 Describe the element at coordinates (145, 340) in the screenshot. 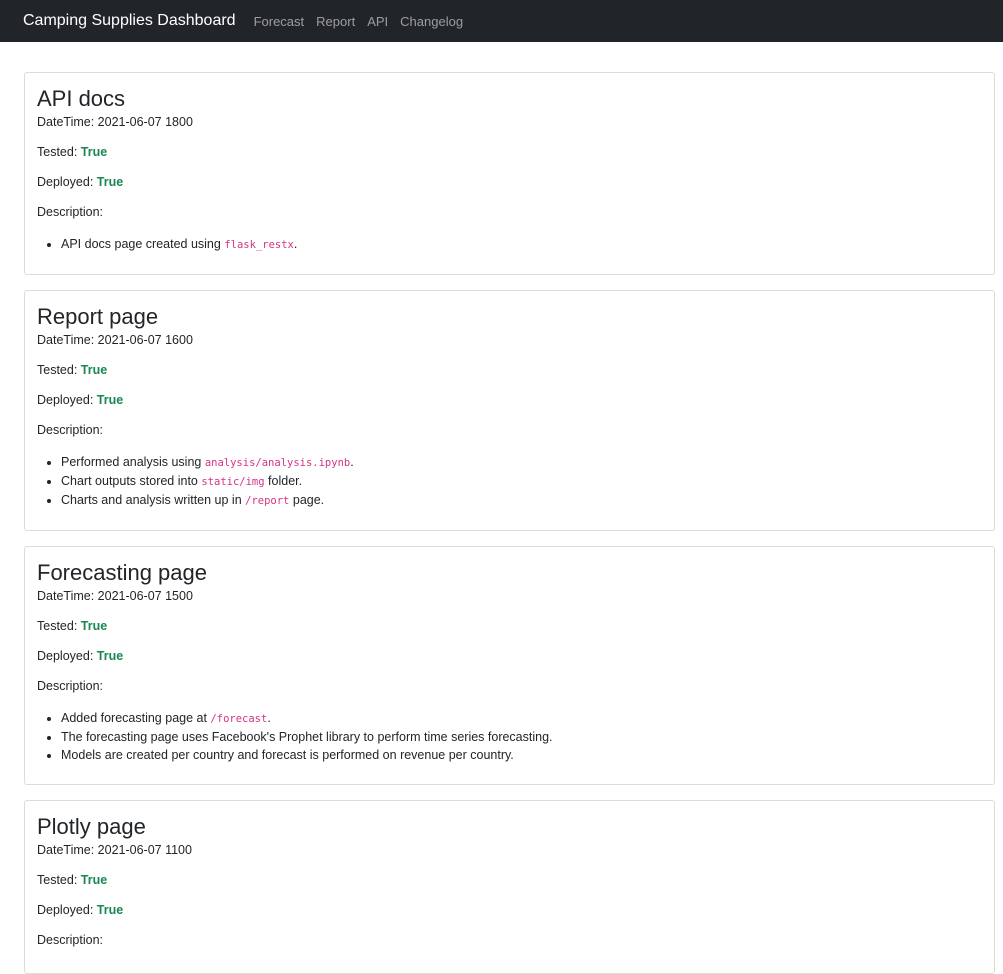

I see `entry-datetime-value: 2021-06-07 1600` at that location.